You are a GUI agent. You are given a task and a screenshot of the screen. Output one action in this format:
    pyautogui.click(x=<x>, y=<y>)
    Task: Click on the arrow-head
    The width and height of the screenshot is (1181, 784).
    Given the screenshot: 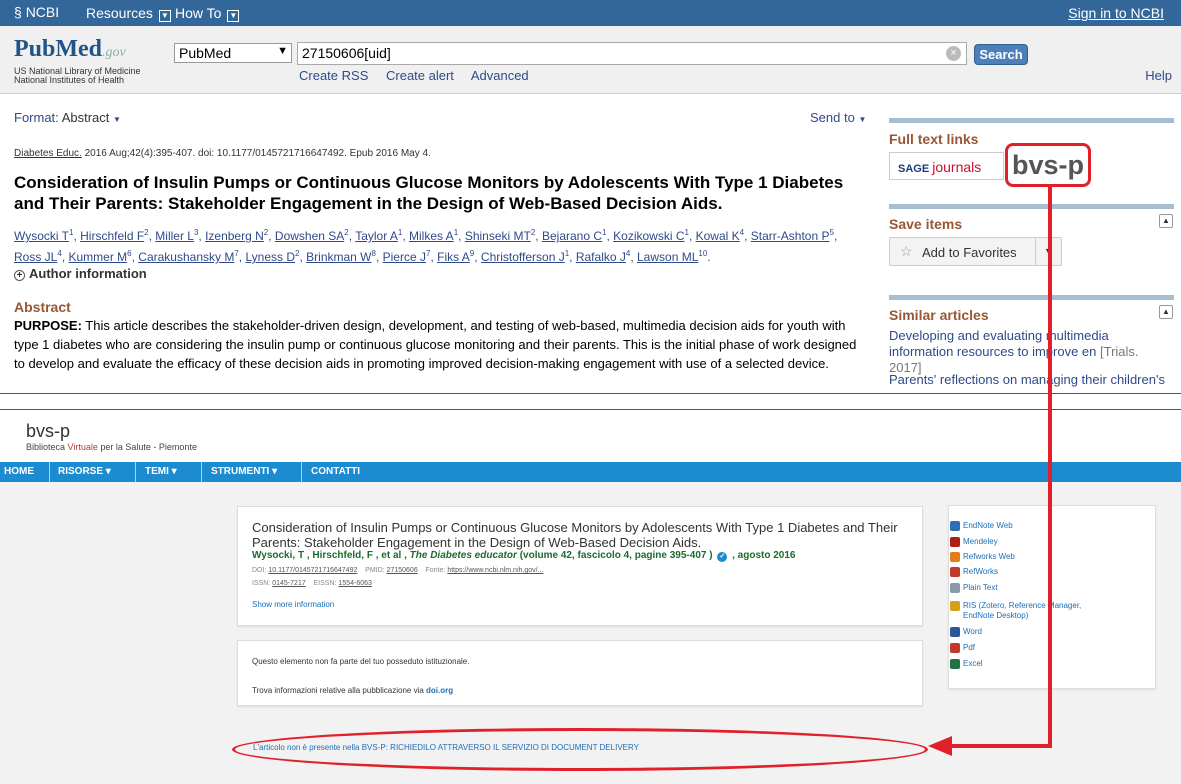 What is the action you would take?
    pyautogui.click(x=940, y=746)
    